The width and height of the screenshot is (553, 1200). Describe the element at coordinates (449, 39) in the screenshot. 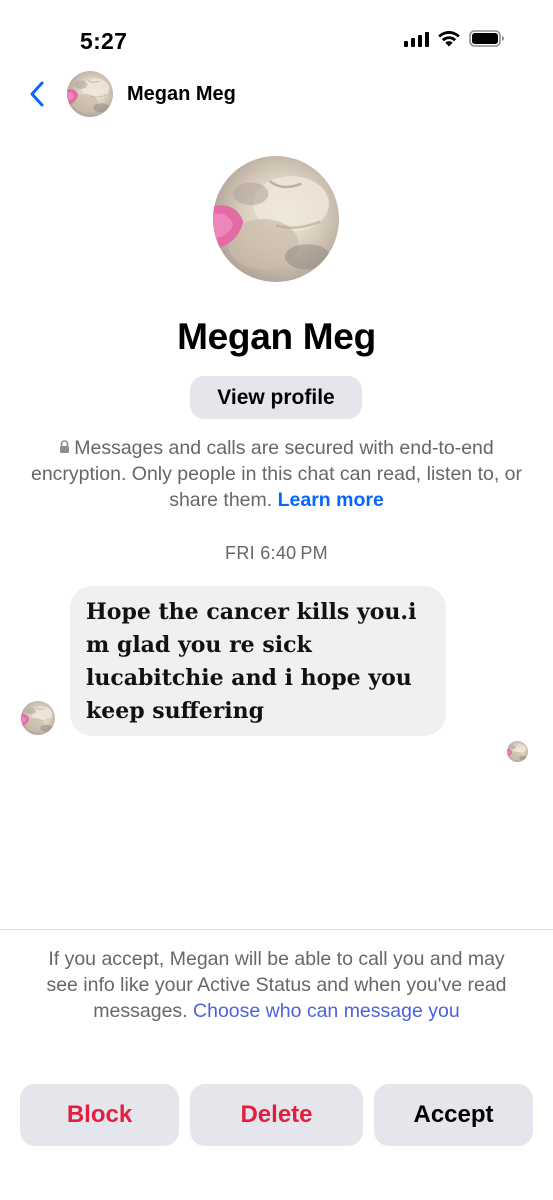

I see `wifi-icon` at that location.